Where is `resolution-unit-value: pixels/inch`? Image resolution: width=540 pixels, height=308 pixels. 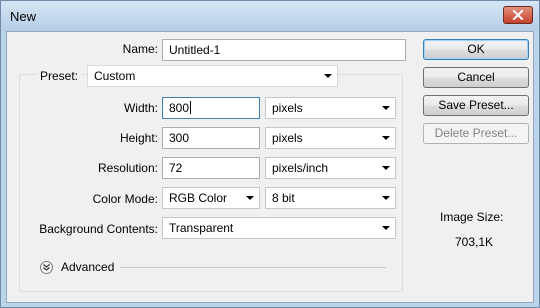
resolution-unit-value: pixels/inch is located at coordinates (300, 168).